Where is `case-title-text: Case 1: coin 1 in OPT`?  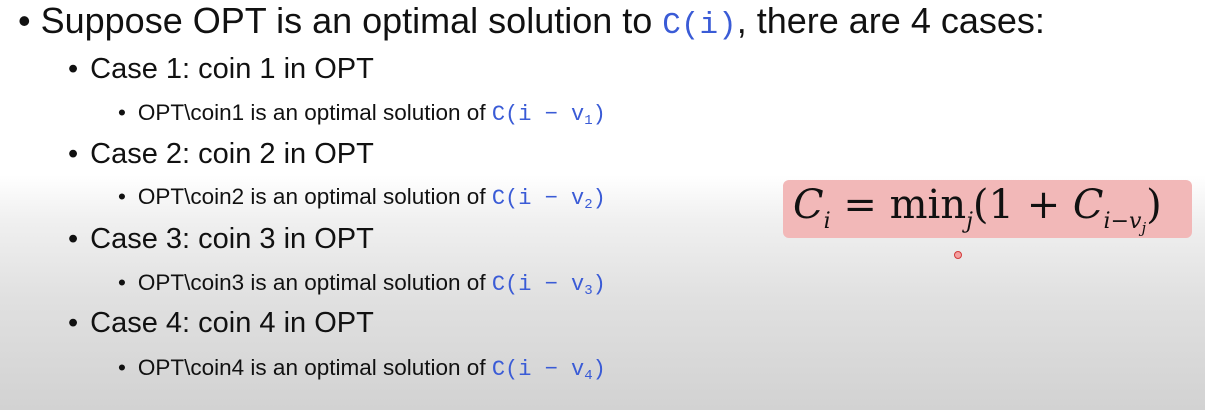
case-title-text: Case 1: coin 1 in OPT is located at coordinates (232, 69).